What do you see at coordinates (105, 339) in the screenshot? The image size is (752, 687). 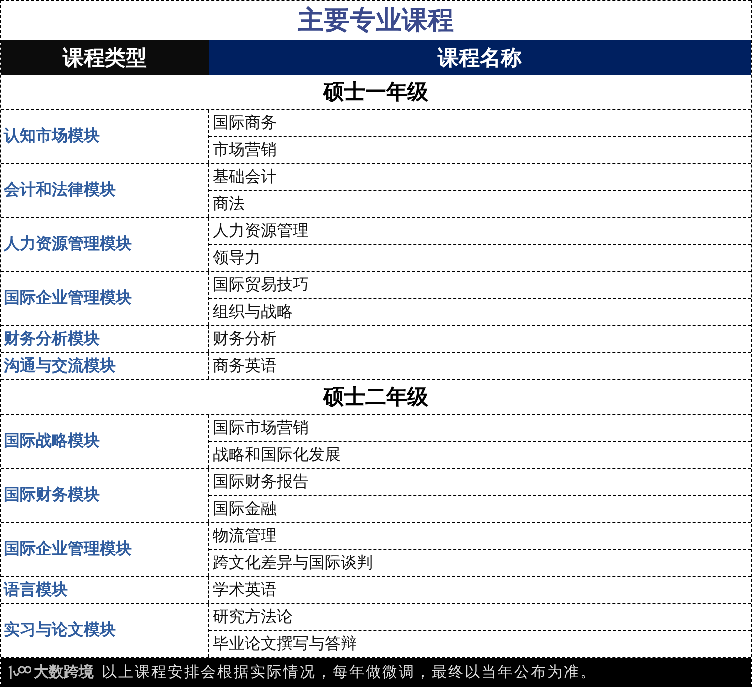 I see `module-cell: 财务分析模块` at bounding box center [105, 339].